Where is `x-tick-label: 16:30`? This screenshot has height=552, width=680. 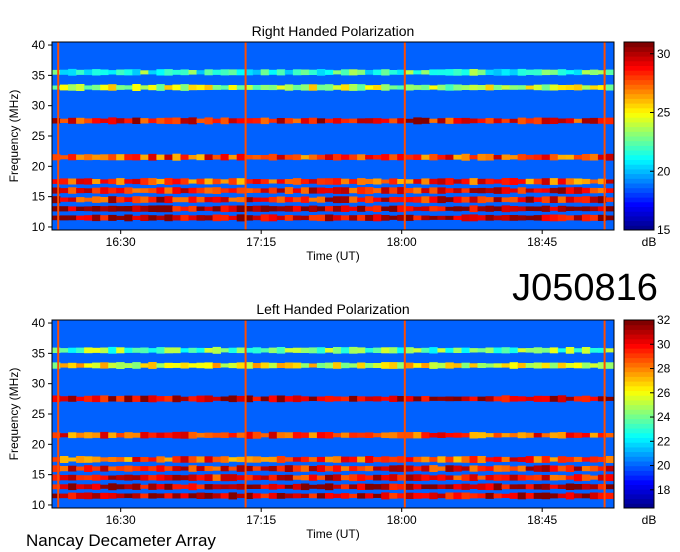 x-tick-label: 16:30 is located at coordinates (121, 520).